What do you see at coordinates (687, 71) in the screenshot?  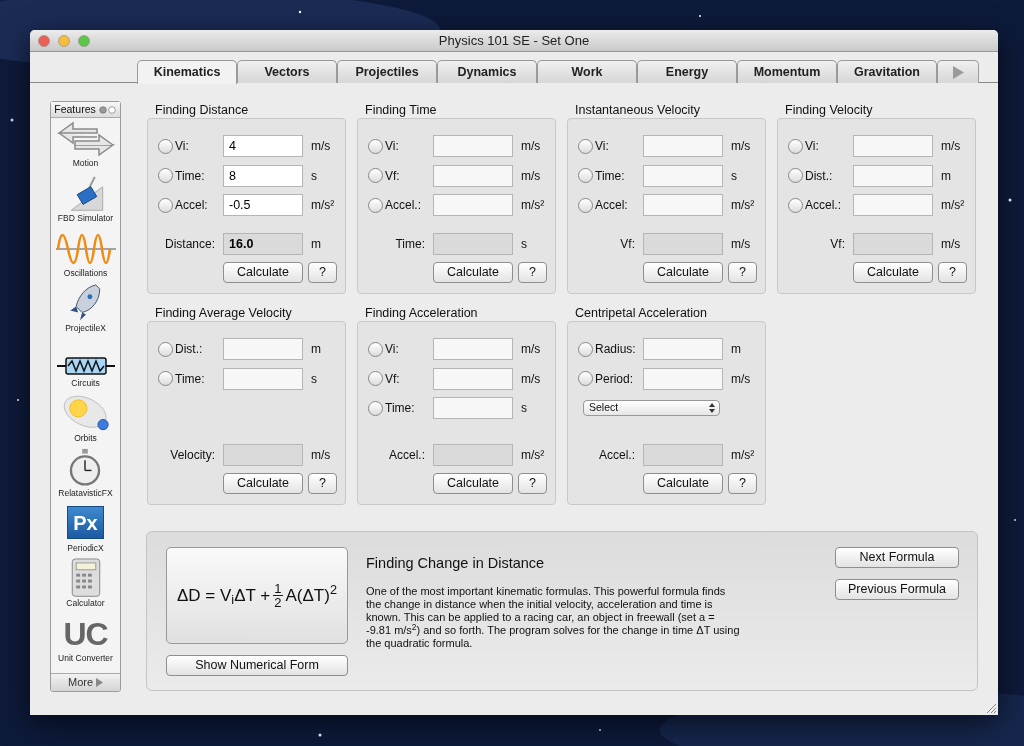 I see `tab: Energy` at bounding box center [687, 71].